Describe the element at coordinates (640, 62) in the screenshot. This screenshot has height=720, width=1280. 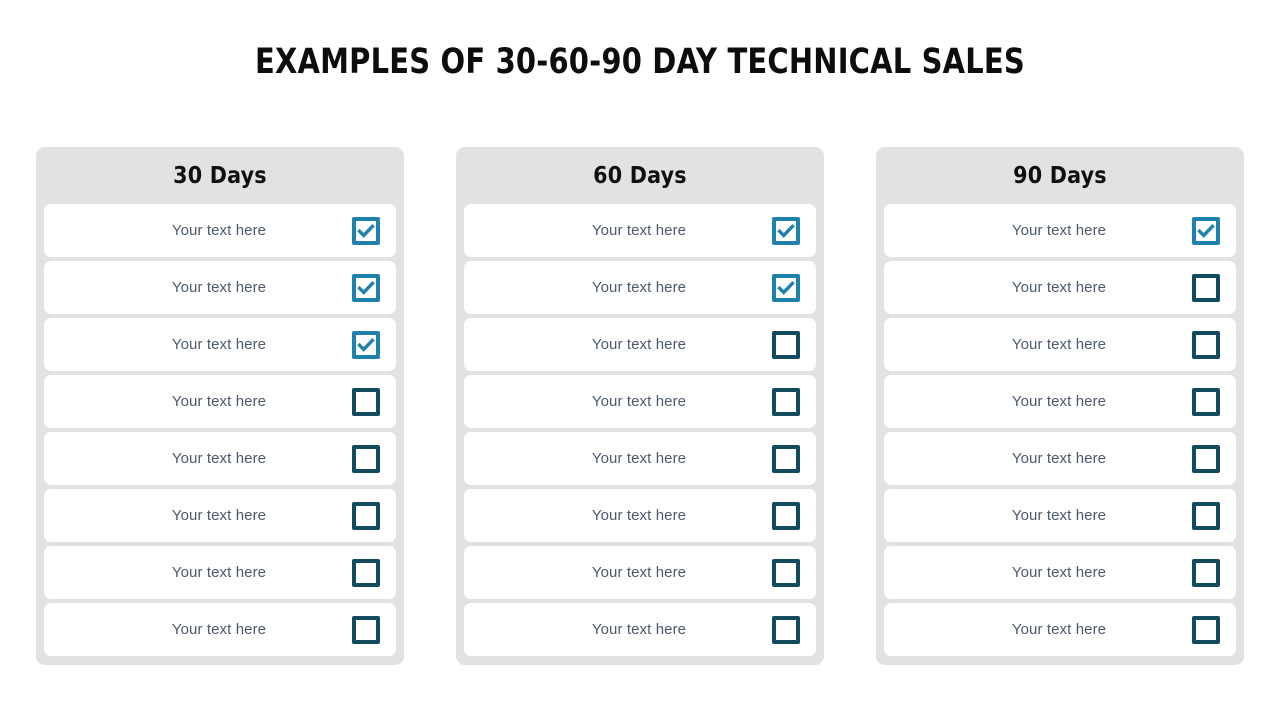
I see `page-title: EXAMPLES OF 30-60-90 DAY TECHNICAL SALES` at that location.